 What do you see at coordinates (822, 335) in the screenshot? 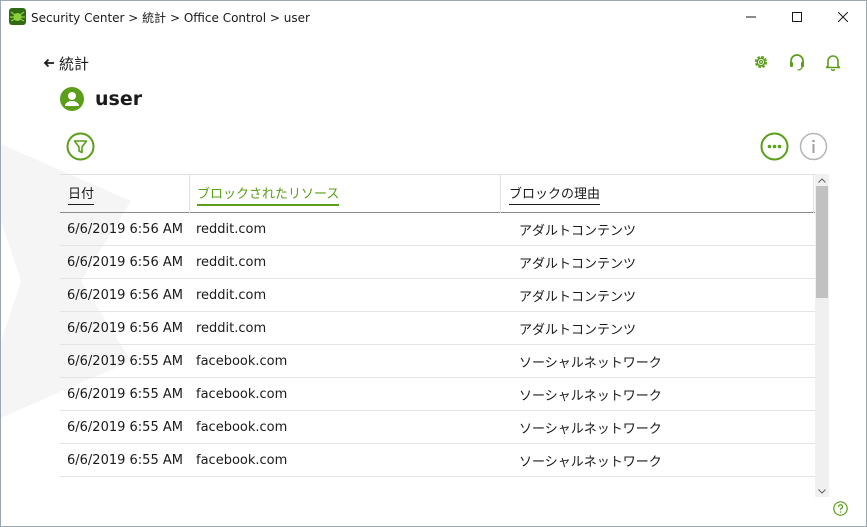
I see `vertical-scrollbar` at bounding box center [822, 335].